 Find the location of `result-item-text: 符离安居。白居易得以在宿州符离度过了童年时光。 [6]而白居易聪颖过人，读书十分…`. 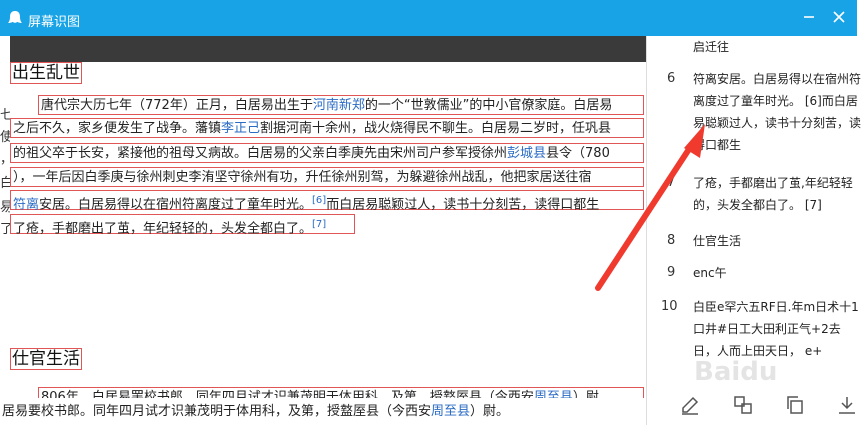

result-item-text: 符离安居。白居易得以在宿州符离度过了童年时光。 [6]而白居易聪颖过人，读书十分… is located at coordinates (777, 112).